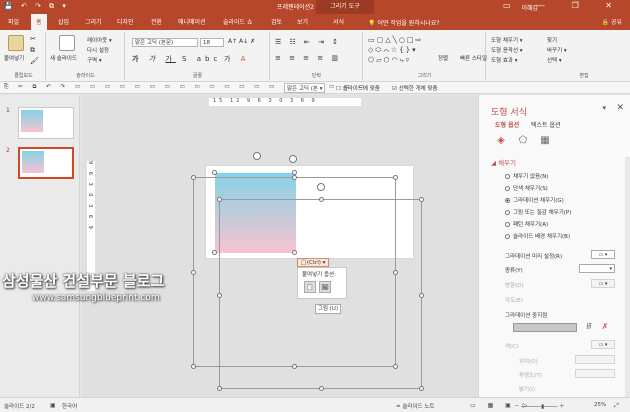  Describe the element at coordinates (94, 60) in the screenshot. I see `section-button: 구역 ▾` at that location.